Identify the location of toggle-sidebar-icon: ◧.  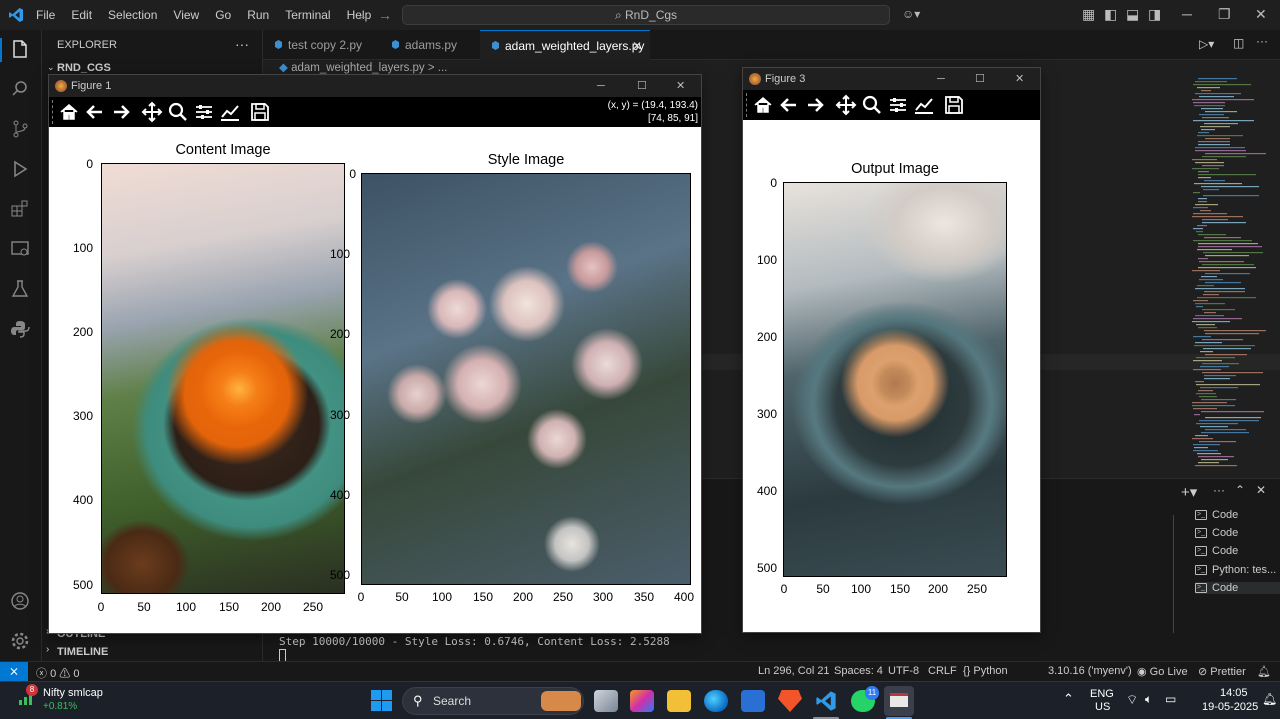
(1110, 14).